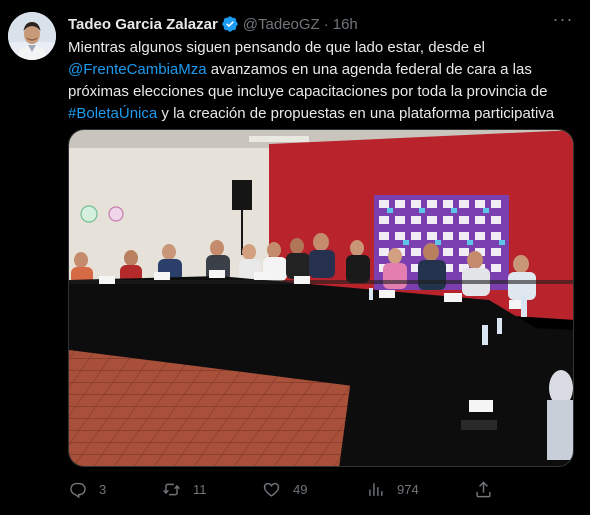 This screenshot has height=515, width=590. I want to click on like-count: 49, so click(300, 489).